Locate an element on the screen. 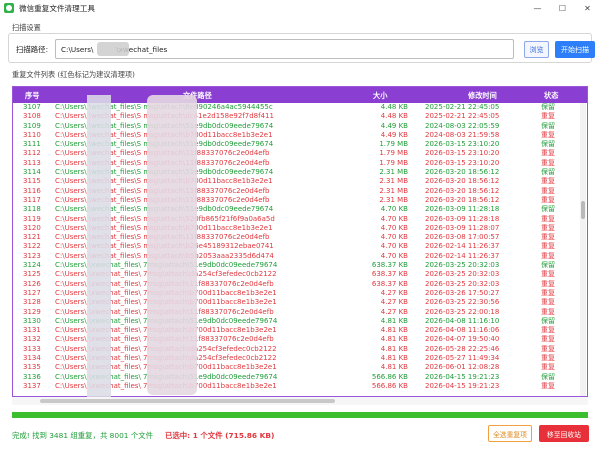 This screenshot has width=600, height=451. scan-progress-bar is located at coordinates (300, 415).